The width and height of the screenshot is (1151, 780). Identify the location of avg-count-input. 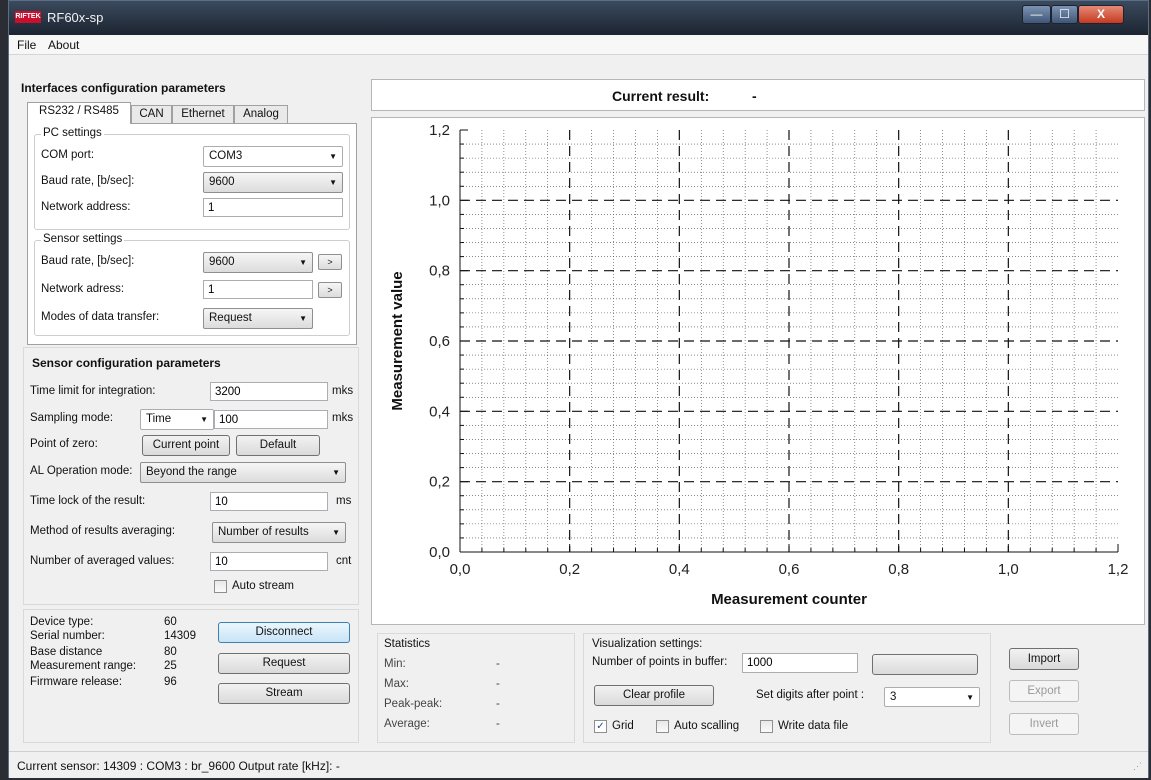
(269, 561).